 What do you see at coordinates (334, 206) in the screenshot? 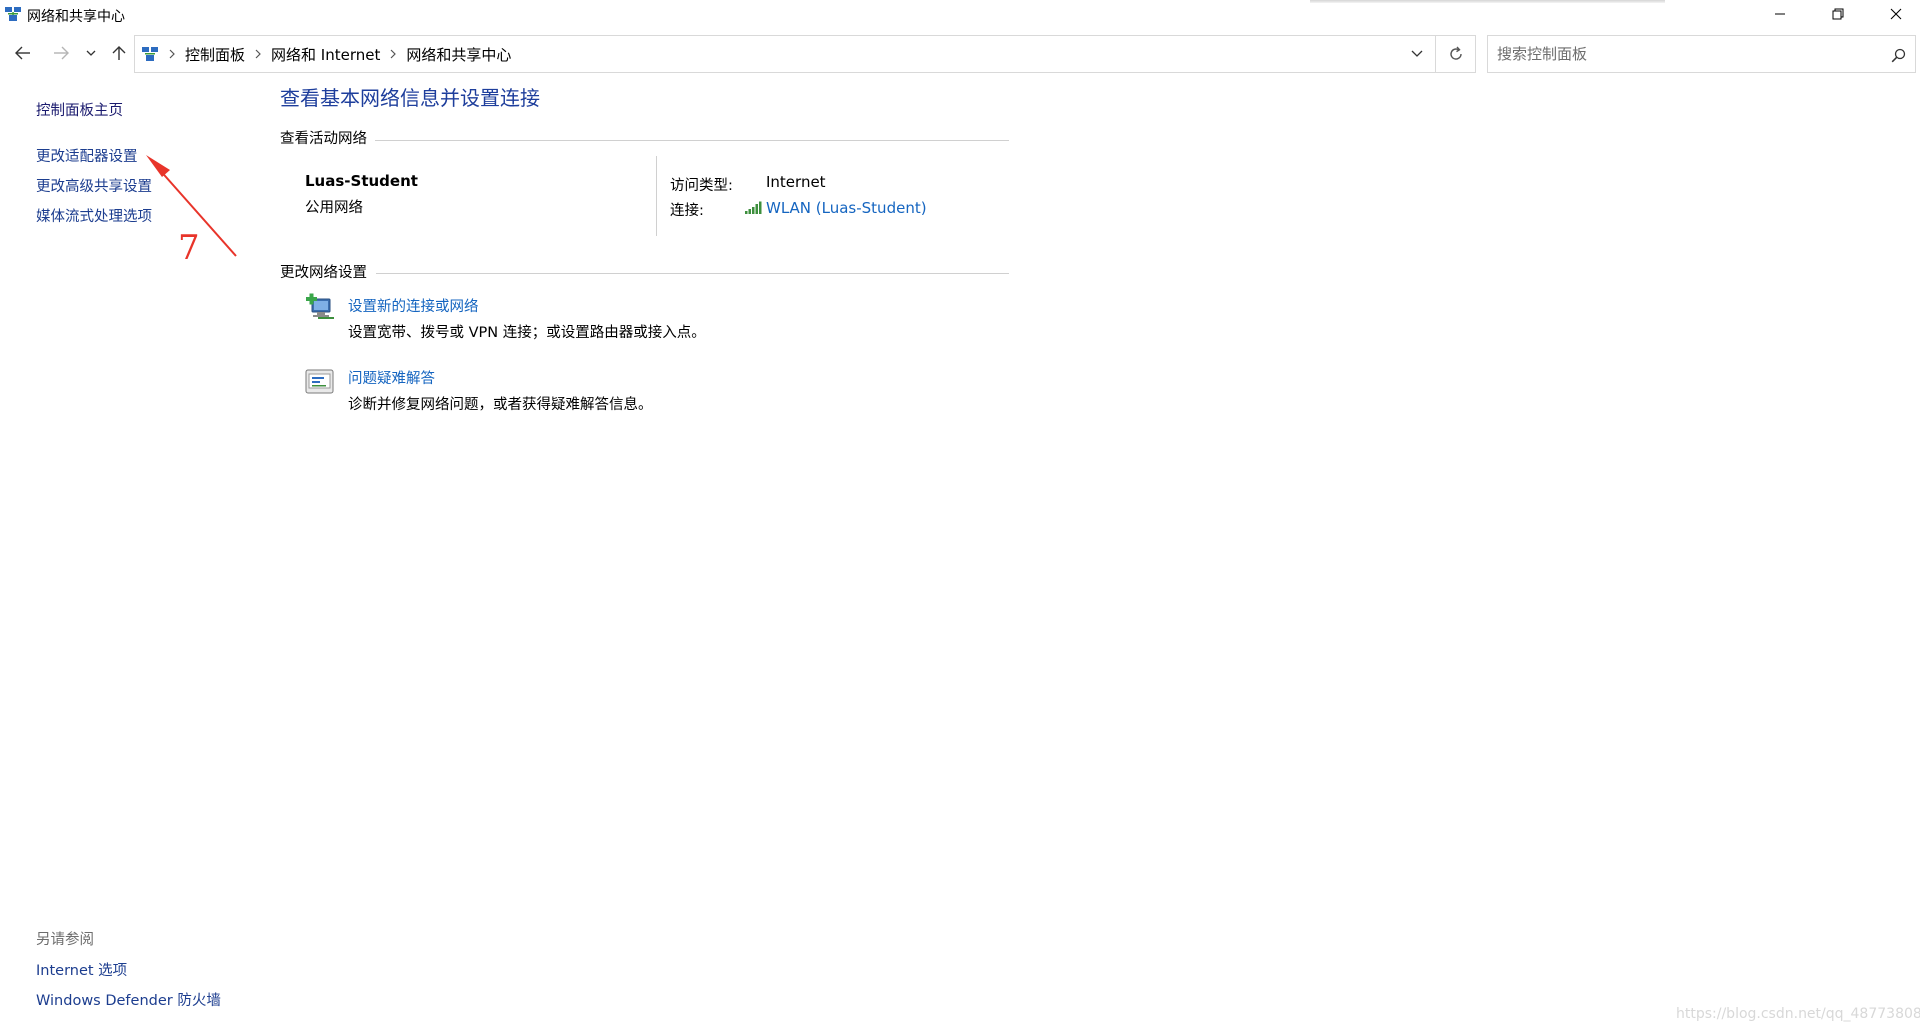
I see `network-category: 公用网络` at bounding box center [334, 206].